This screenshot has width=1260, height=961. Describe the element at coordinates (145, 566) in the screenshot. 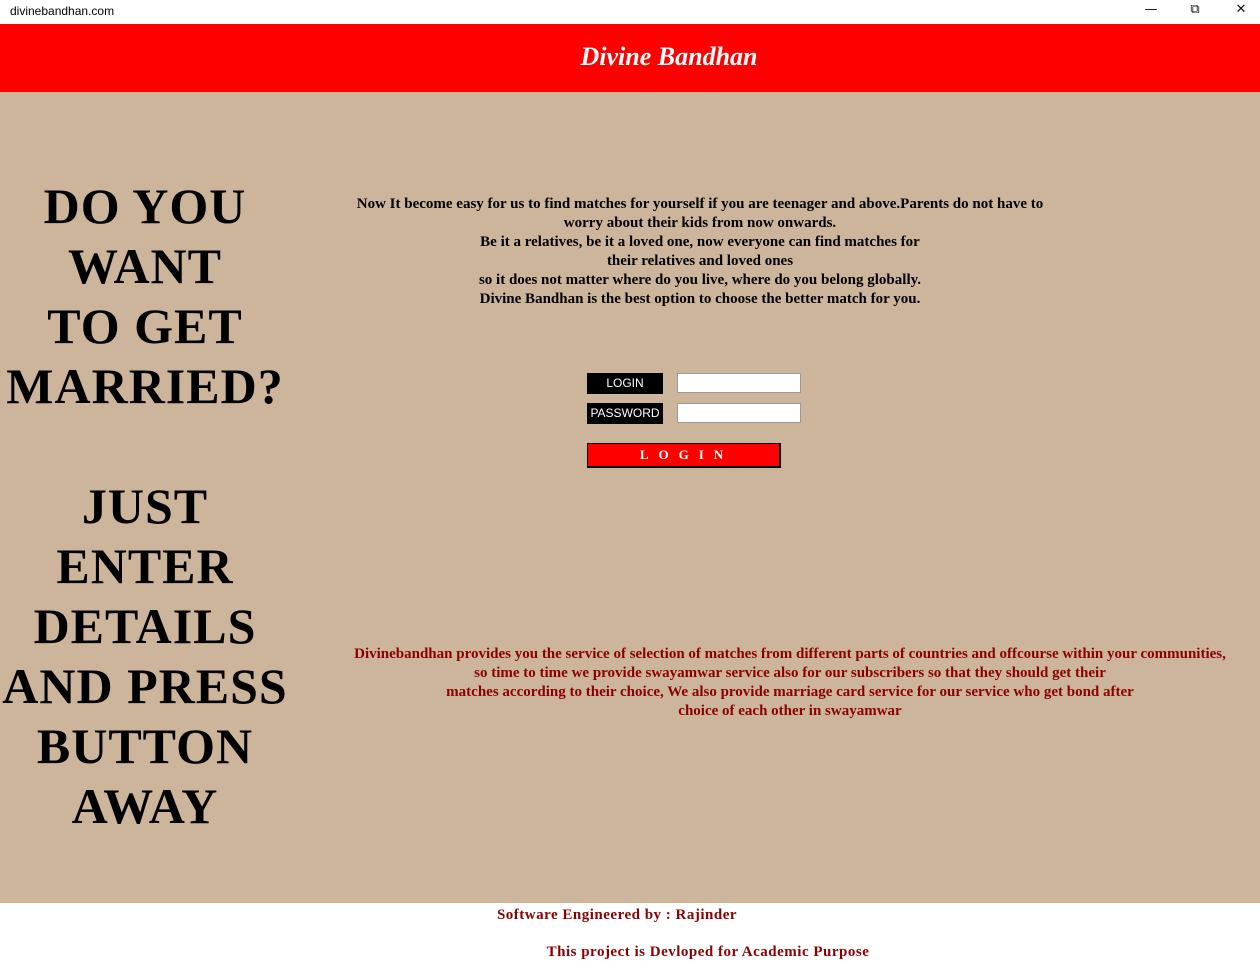

I see `promo-line: ENTER` at that location.